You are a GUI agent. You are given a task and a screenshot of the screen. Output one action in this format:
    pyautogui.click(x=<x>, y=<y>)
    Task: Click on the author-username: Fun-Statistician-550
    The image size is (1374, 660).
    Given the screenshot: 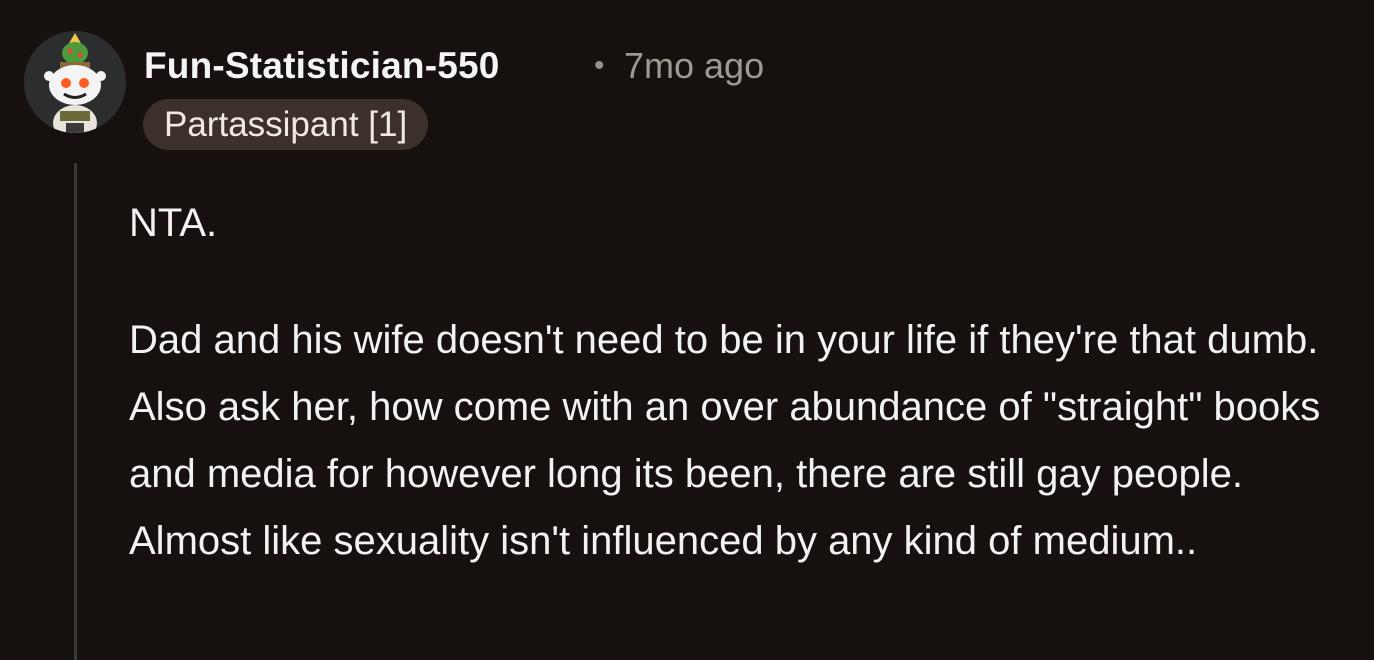 What is the action you would take?
    pyautogui.click(x=322, y=66)
    